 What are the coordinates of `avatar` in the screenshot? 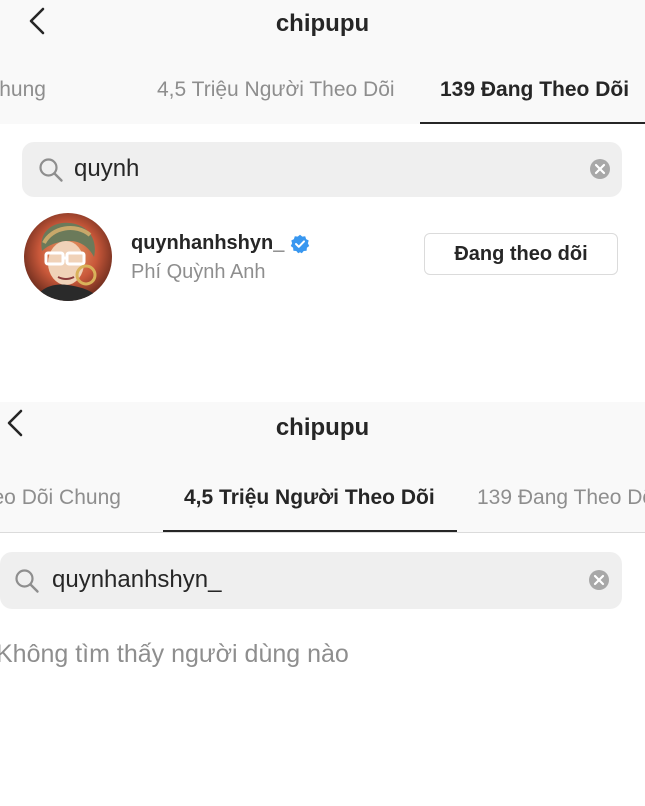 It's located at (68, 257).